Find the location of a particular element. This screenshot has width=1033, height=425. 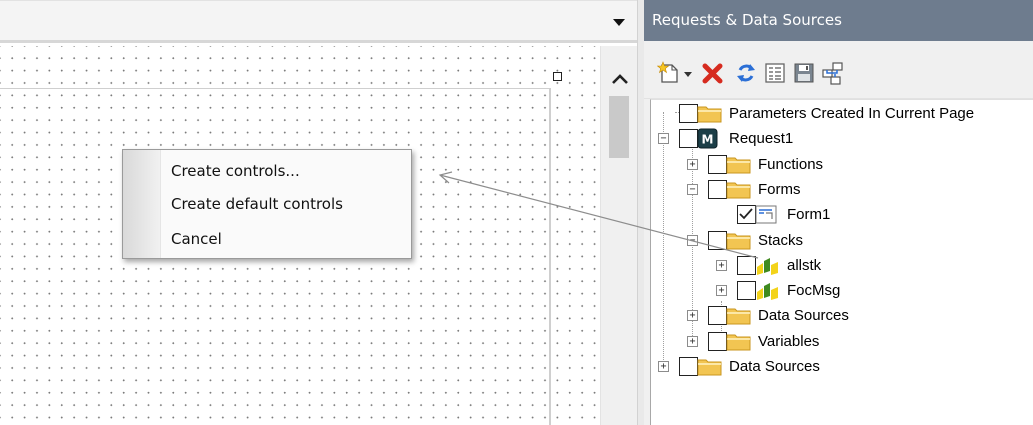

vertical-scrollbar is located at coordinates (618, 235).